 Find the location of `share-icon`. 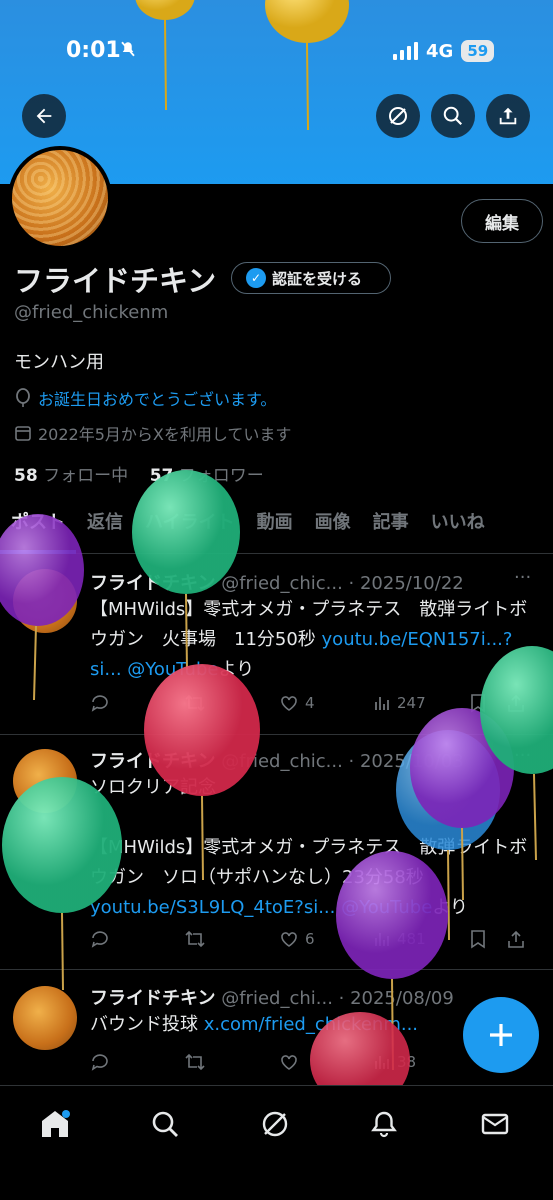

share-icon is located at coordinates (508, 116).